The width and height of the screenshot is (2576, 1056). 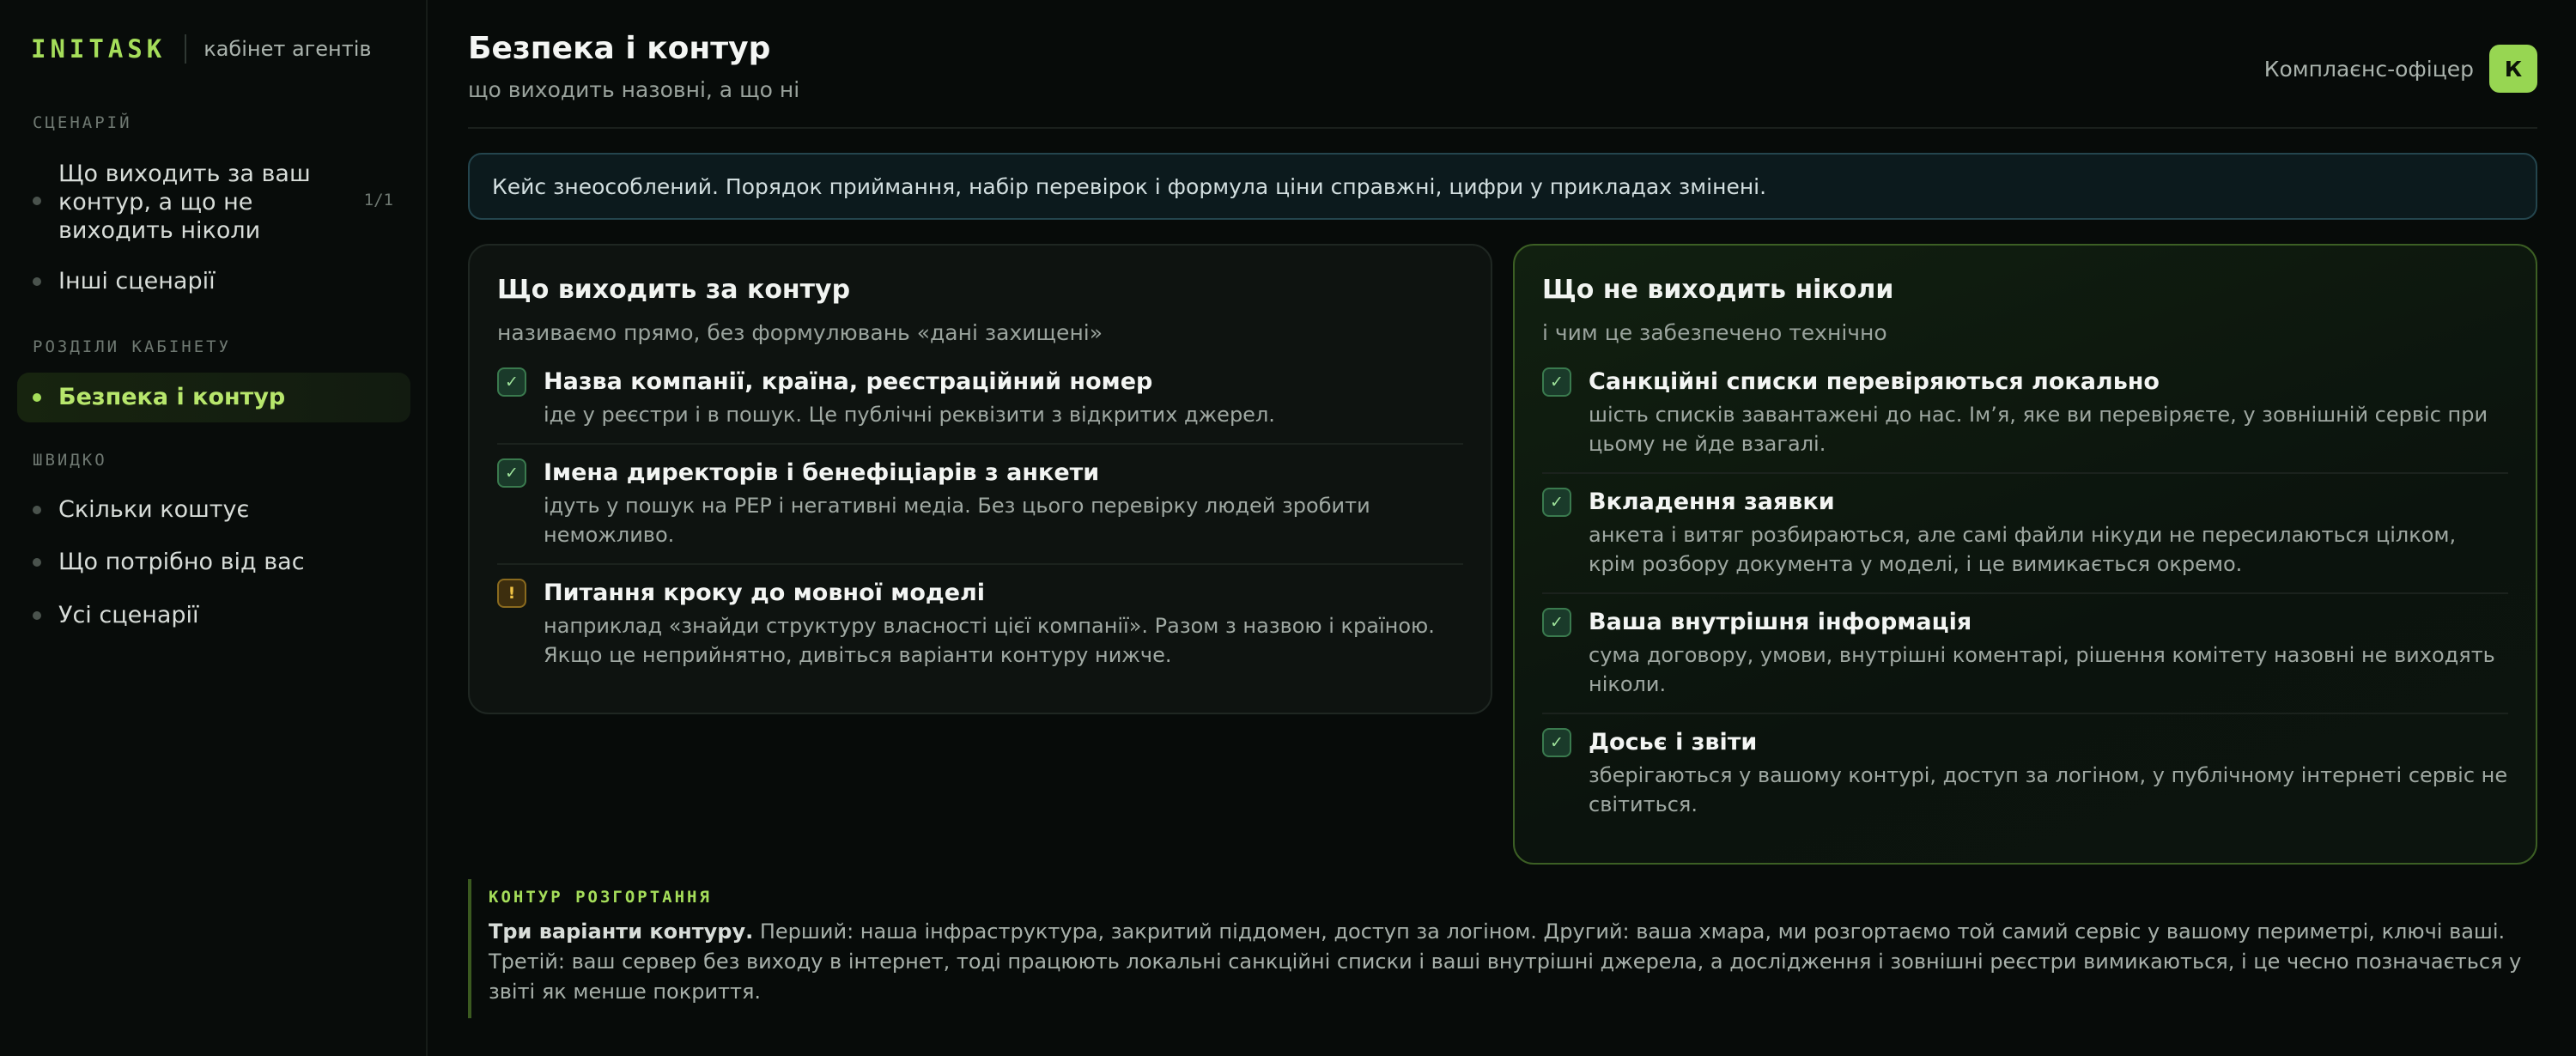 I want to click on page-subtitle: що виходить назовні, а що ні, so click(x=634, y=89).